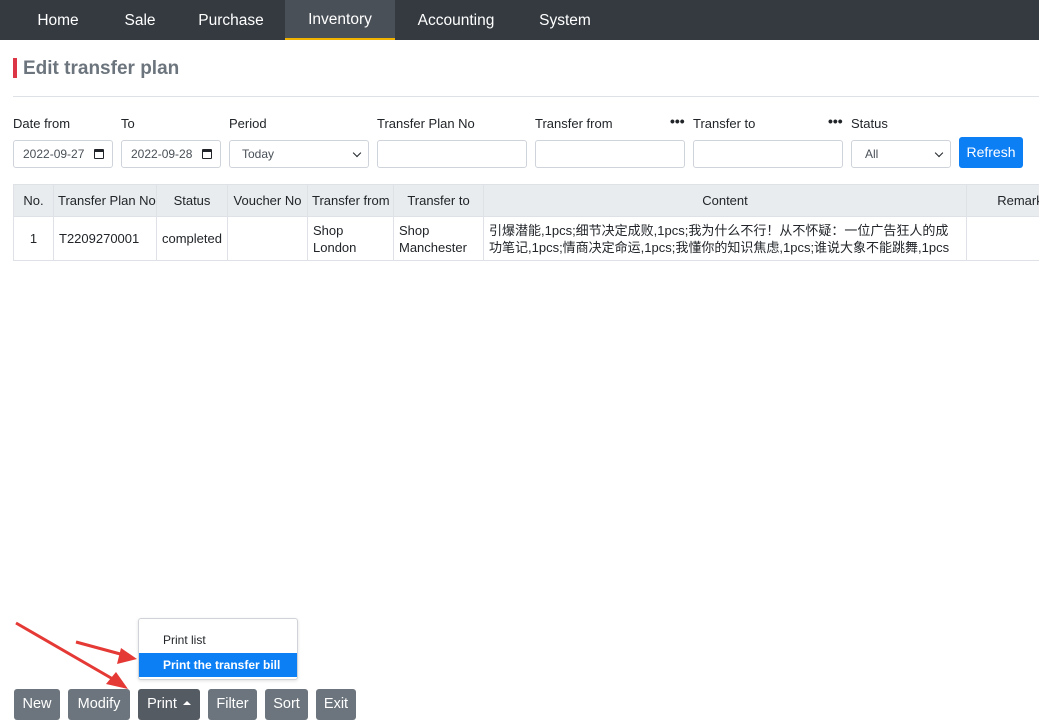 This screenshot has width=1039, height=727. What do you see at coordinates (58, 20) in the screenshot?
I see `nav-home: Home` at bounding box center [58, 20].